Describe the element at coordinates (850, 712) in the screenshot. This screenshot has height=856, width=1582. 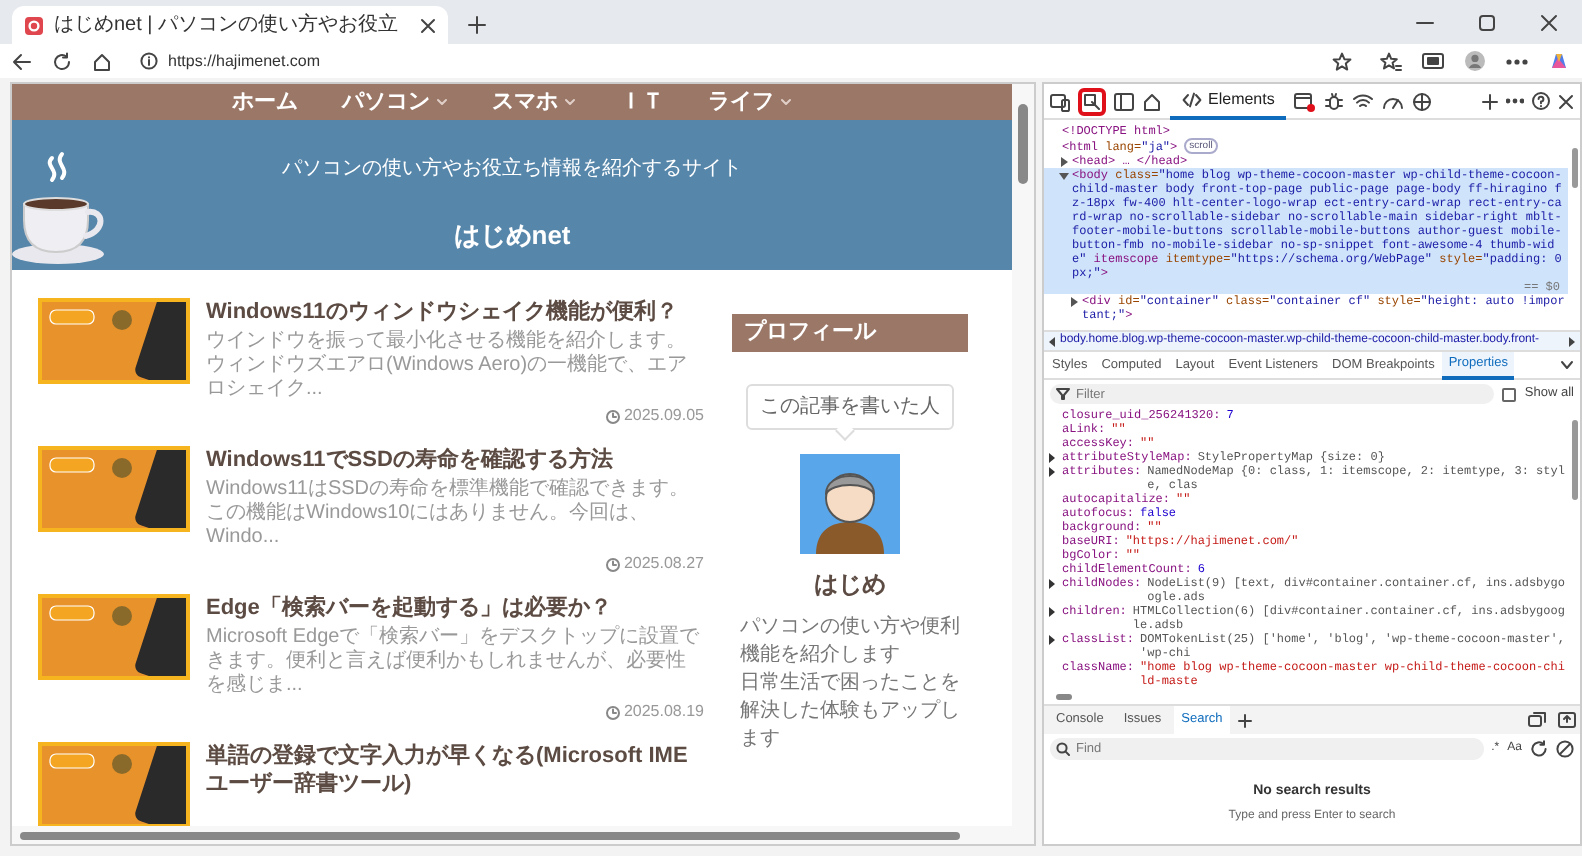
I see `bio-text: 日常生活で困ったことを解決した体験もアップします` at that location.